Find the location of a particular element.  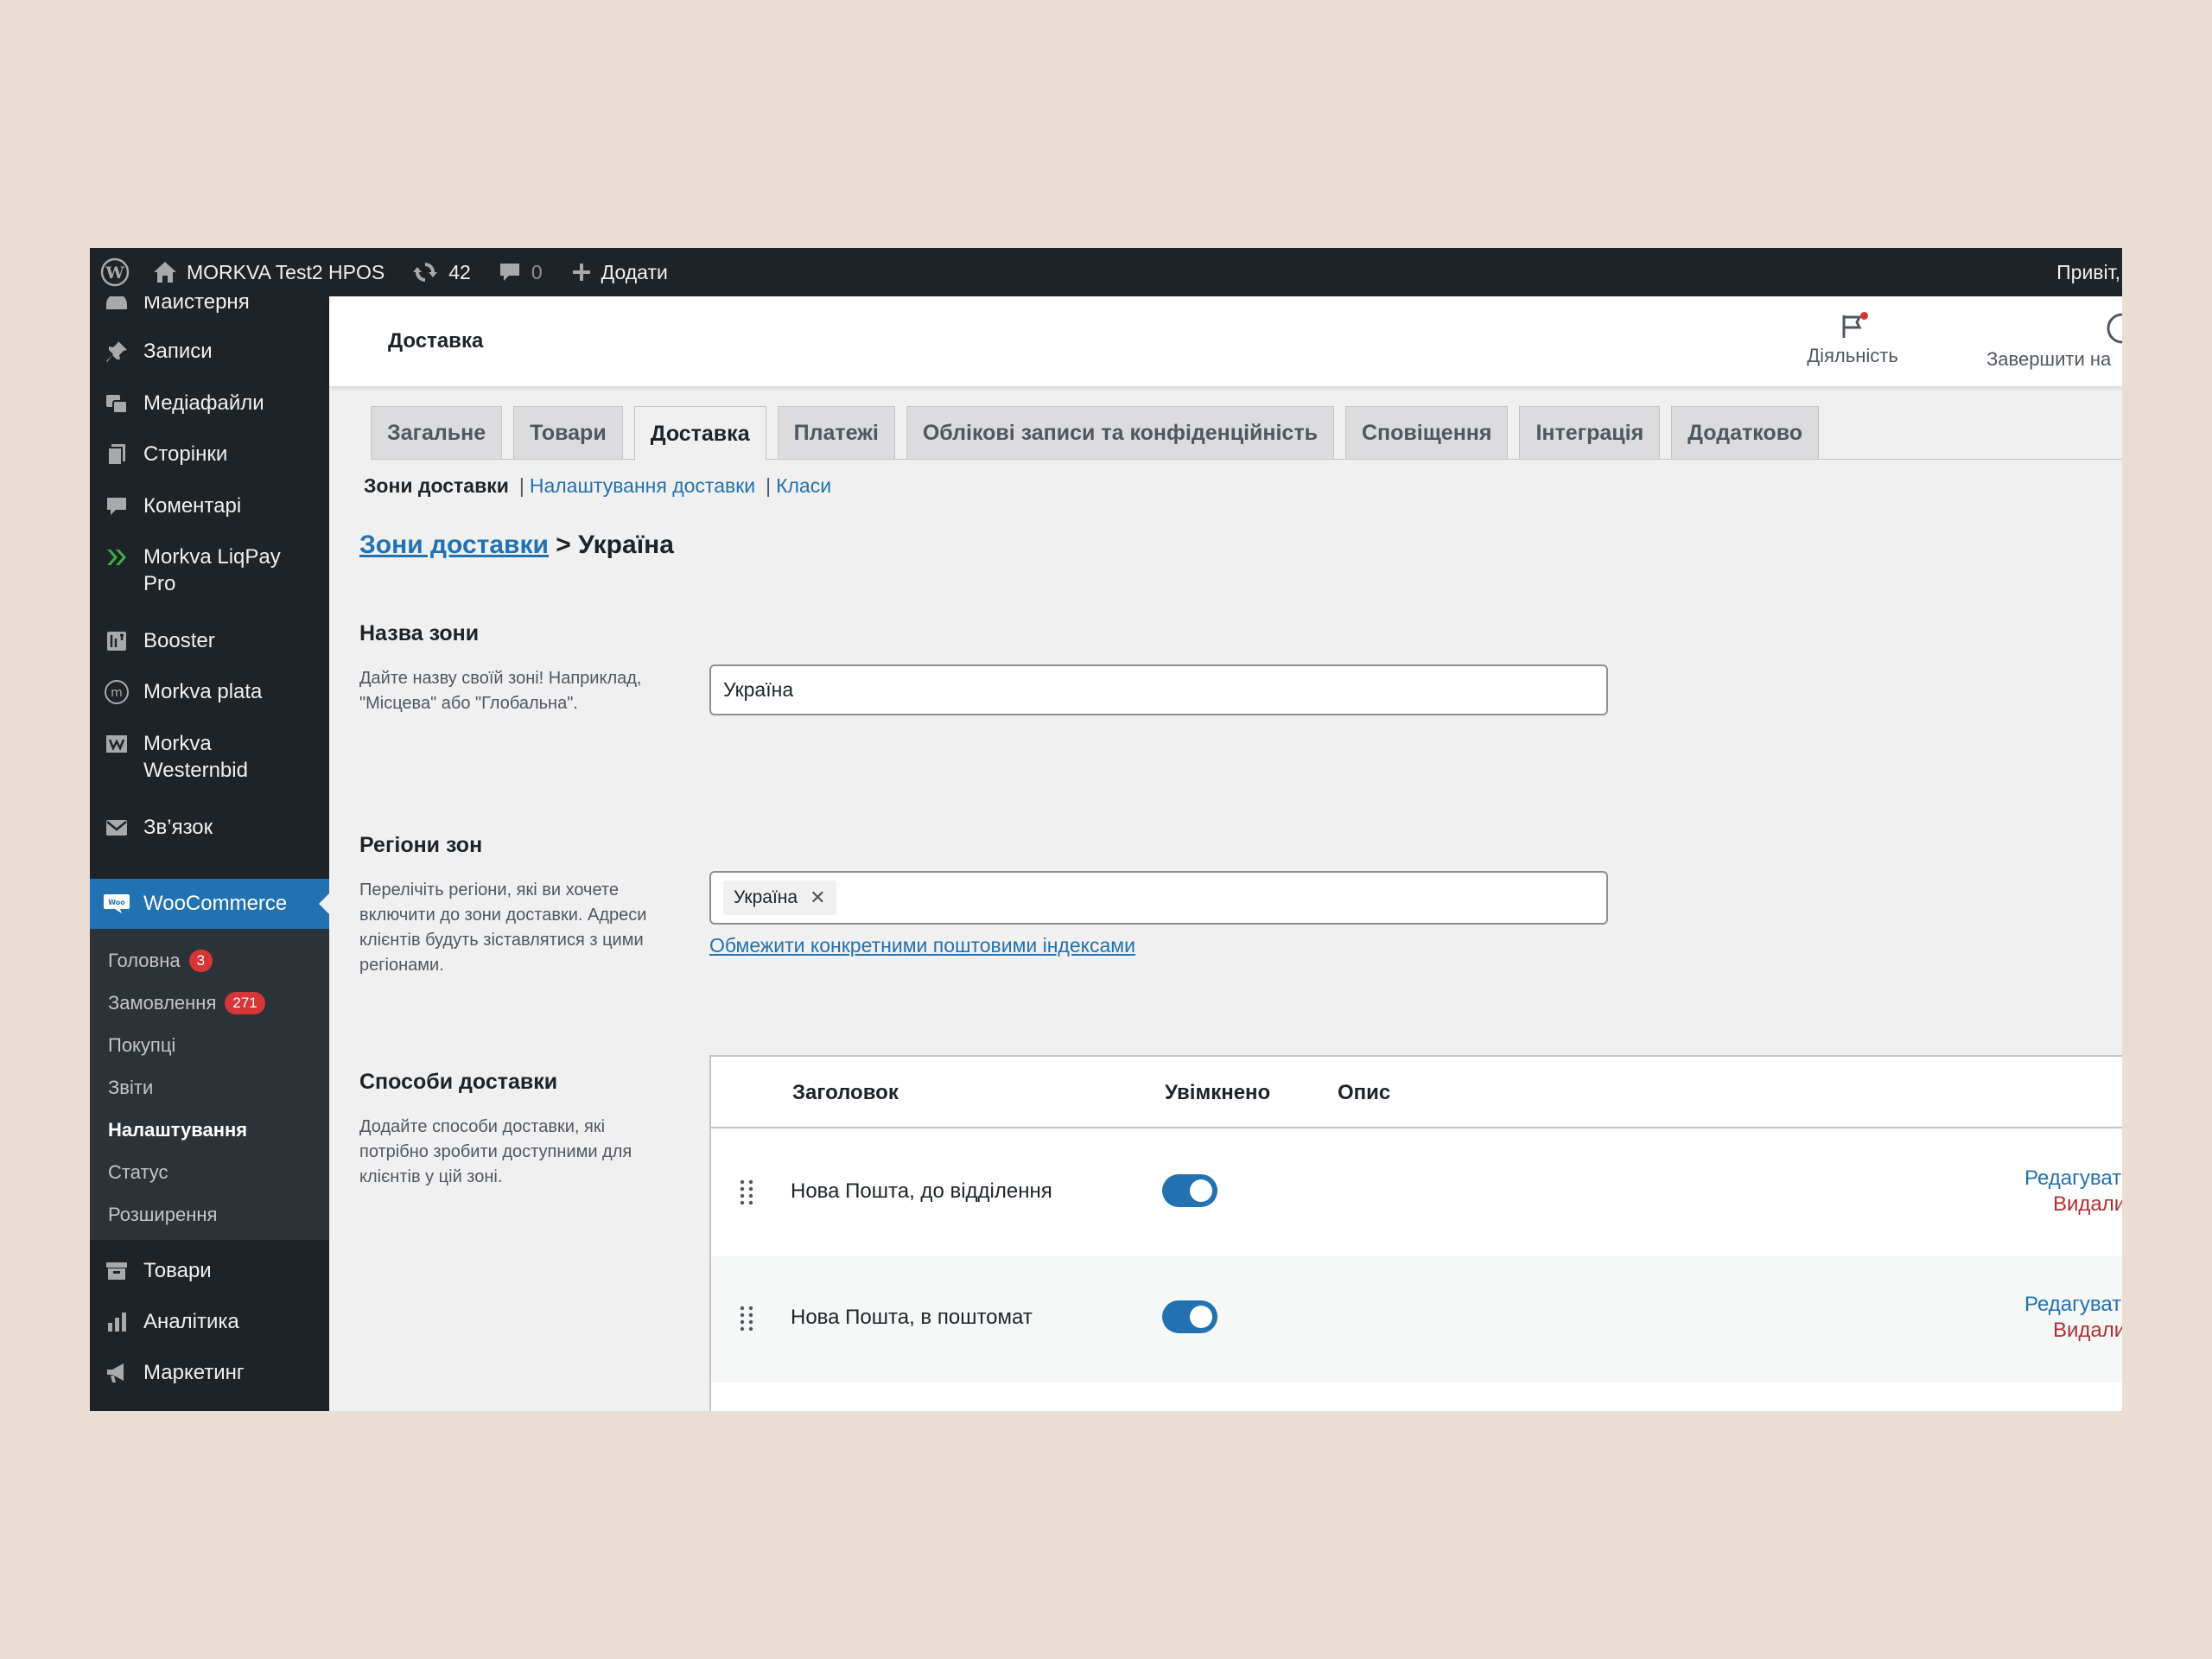

notification-badge: 3 is located at coordinates (200, 961).